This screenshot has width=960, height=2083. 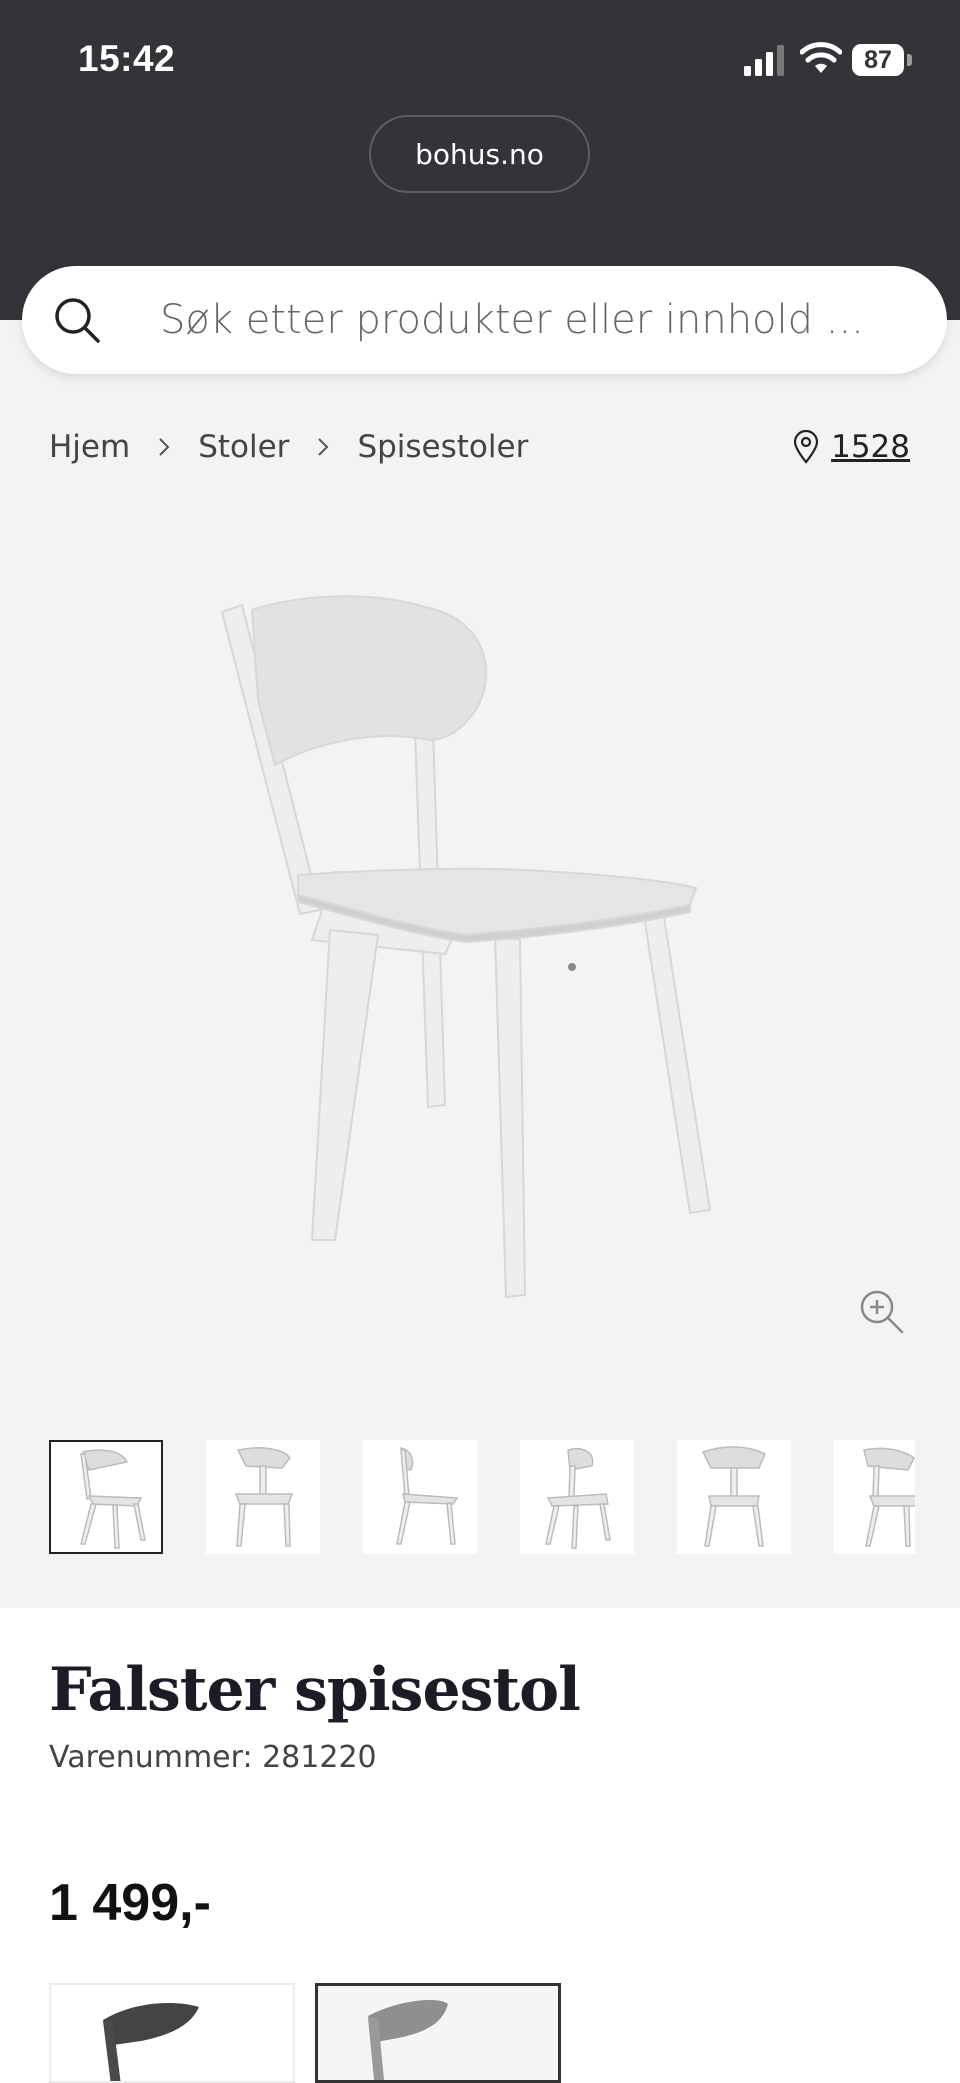 I want to click on thumbnail-strip, so click(x=482, y=1500).